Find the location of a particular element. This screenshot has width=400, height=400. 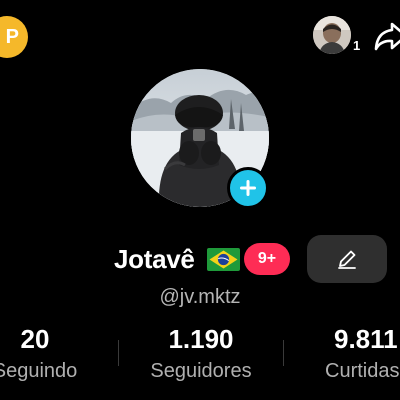

coin-button: P is located at coordinates (14, 37).